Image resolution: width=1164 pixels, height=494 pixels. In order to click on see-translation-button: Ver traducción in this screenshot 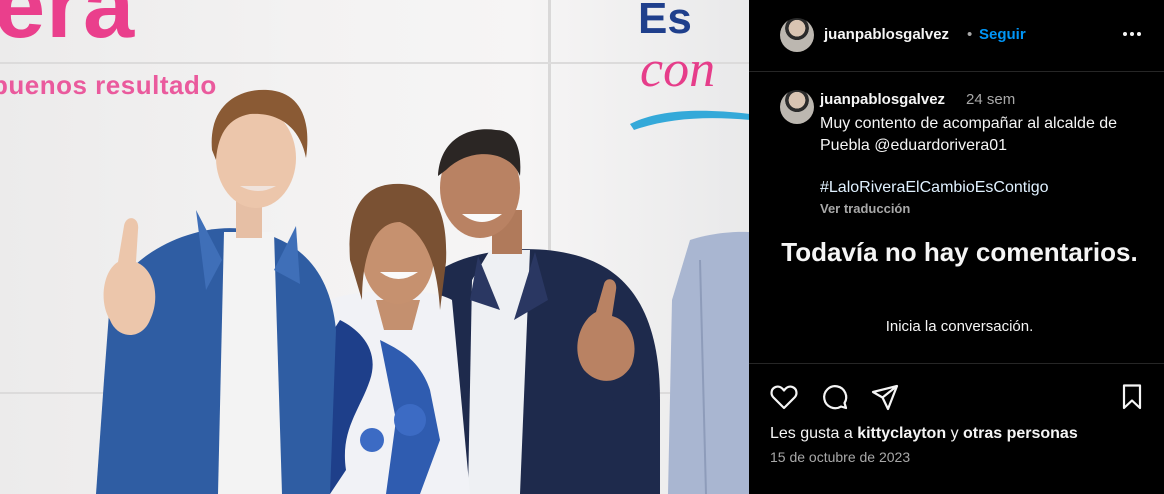, I will do `click(865, 208)`.